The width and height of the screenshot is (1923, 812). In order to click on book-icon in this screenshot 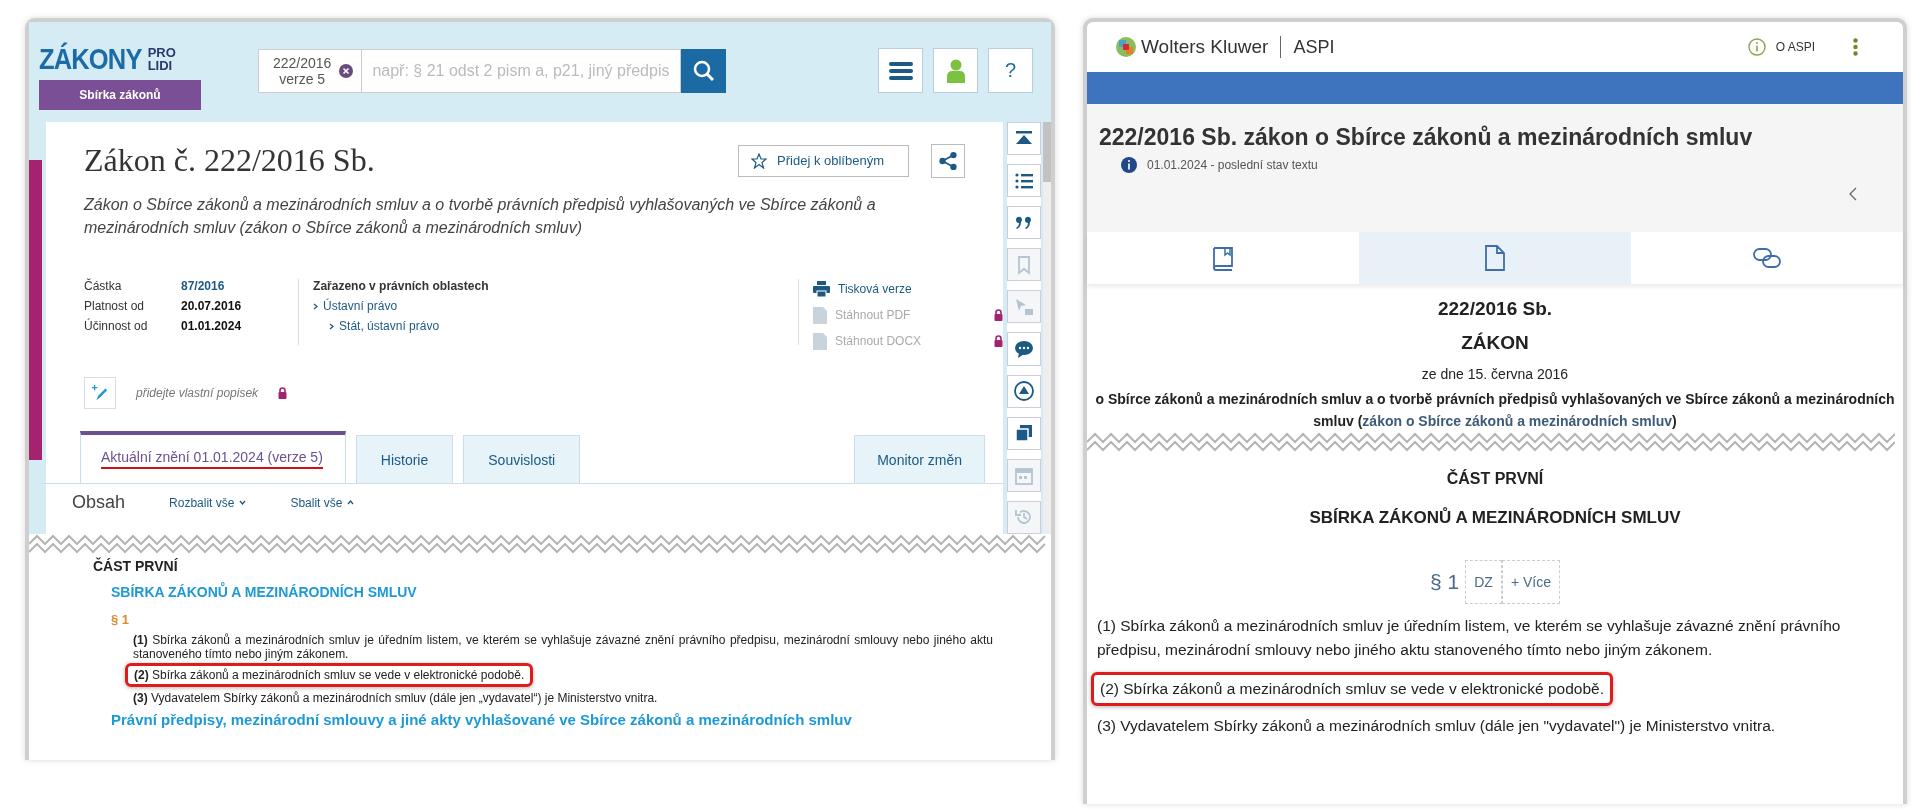, I will do `click(1223, 258)`.